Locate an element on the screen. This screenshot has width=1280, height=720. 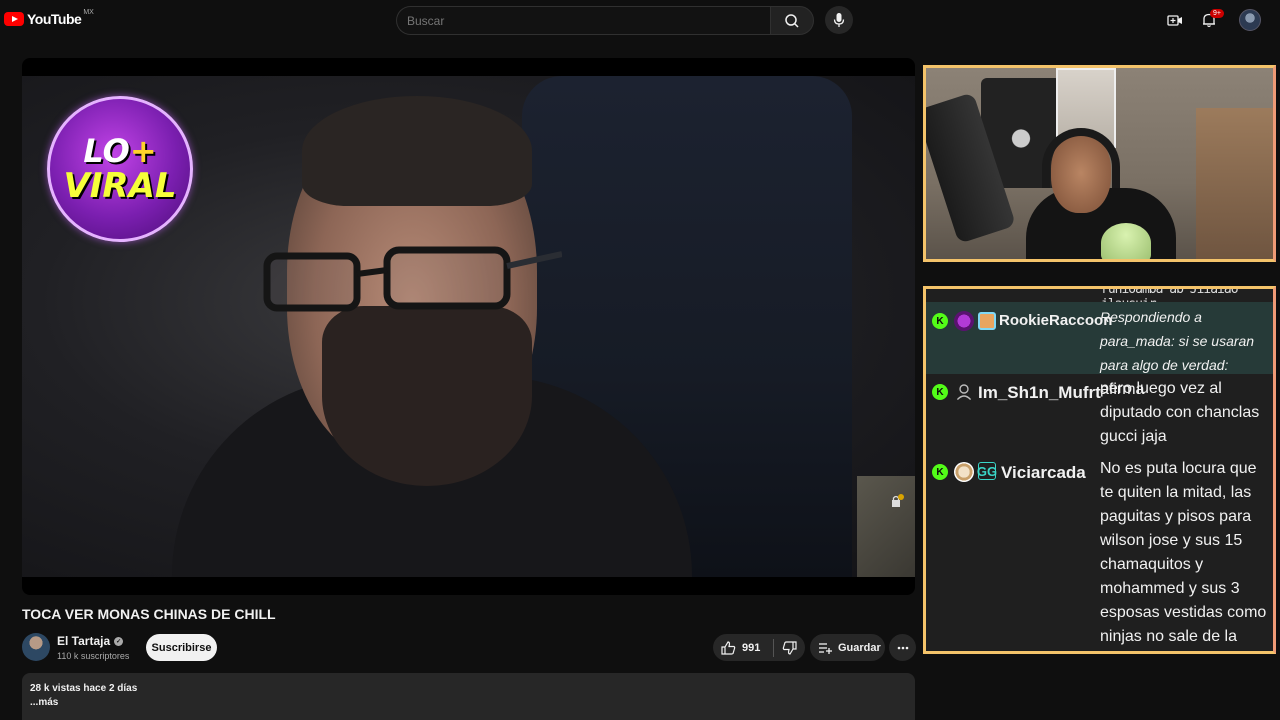
thumbs-down-icon is located at coordinates (789, 647).